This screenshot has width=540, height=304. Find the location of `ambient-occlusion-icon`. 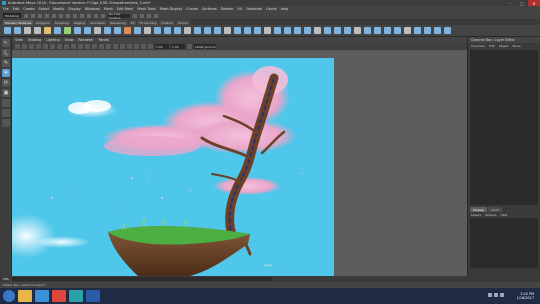

ambient-occlusion-icon is located at coordinates (129, 46).